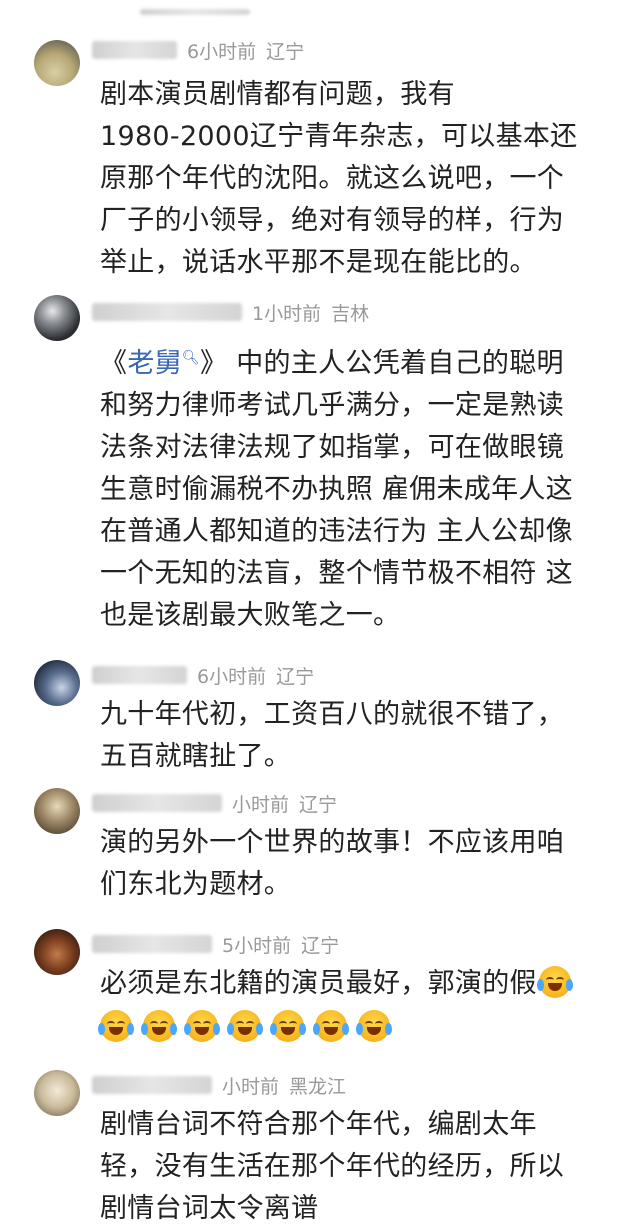 Image resolution: width=640 pixels, height=1230 pixels. Describe the element at coordinates (257, 945) in the screenshot. I see `comment-time: 5小时前` at that location.